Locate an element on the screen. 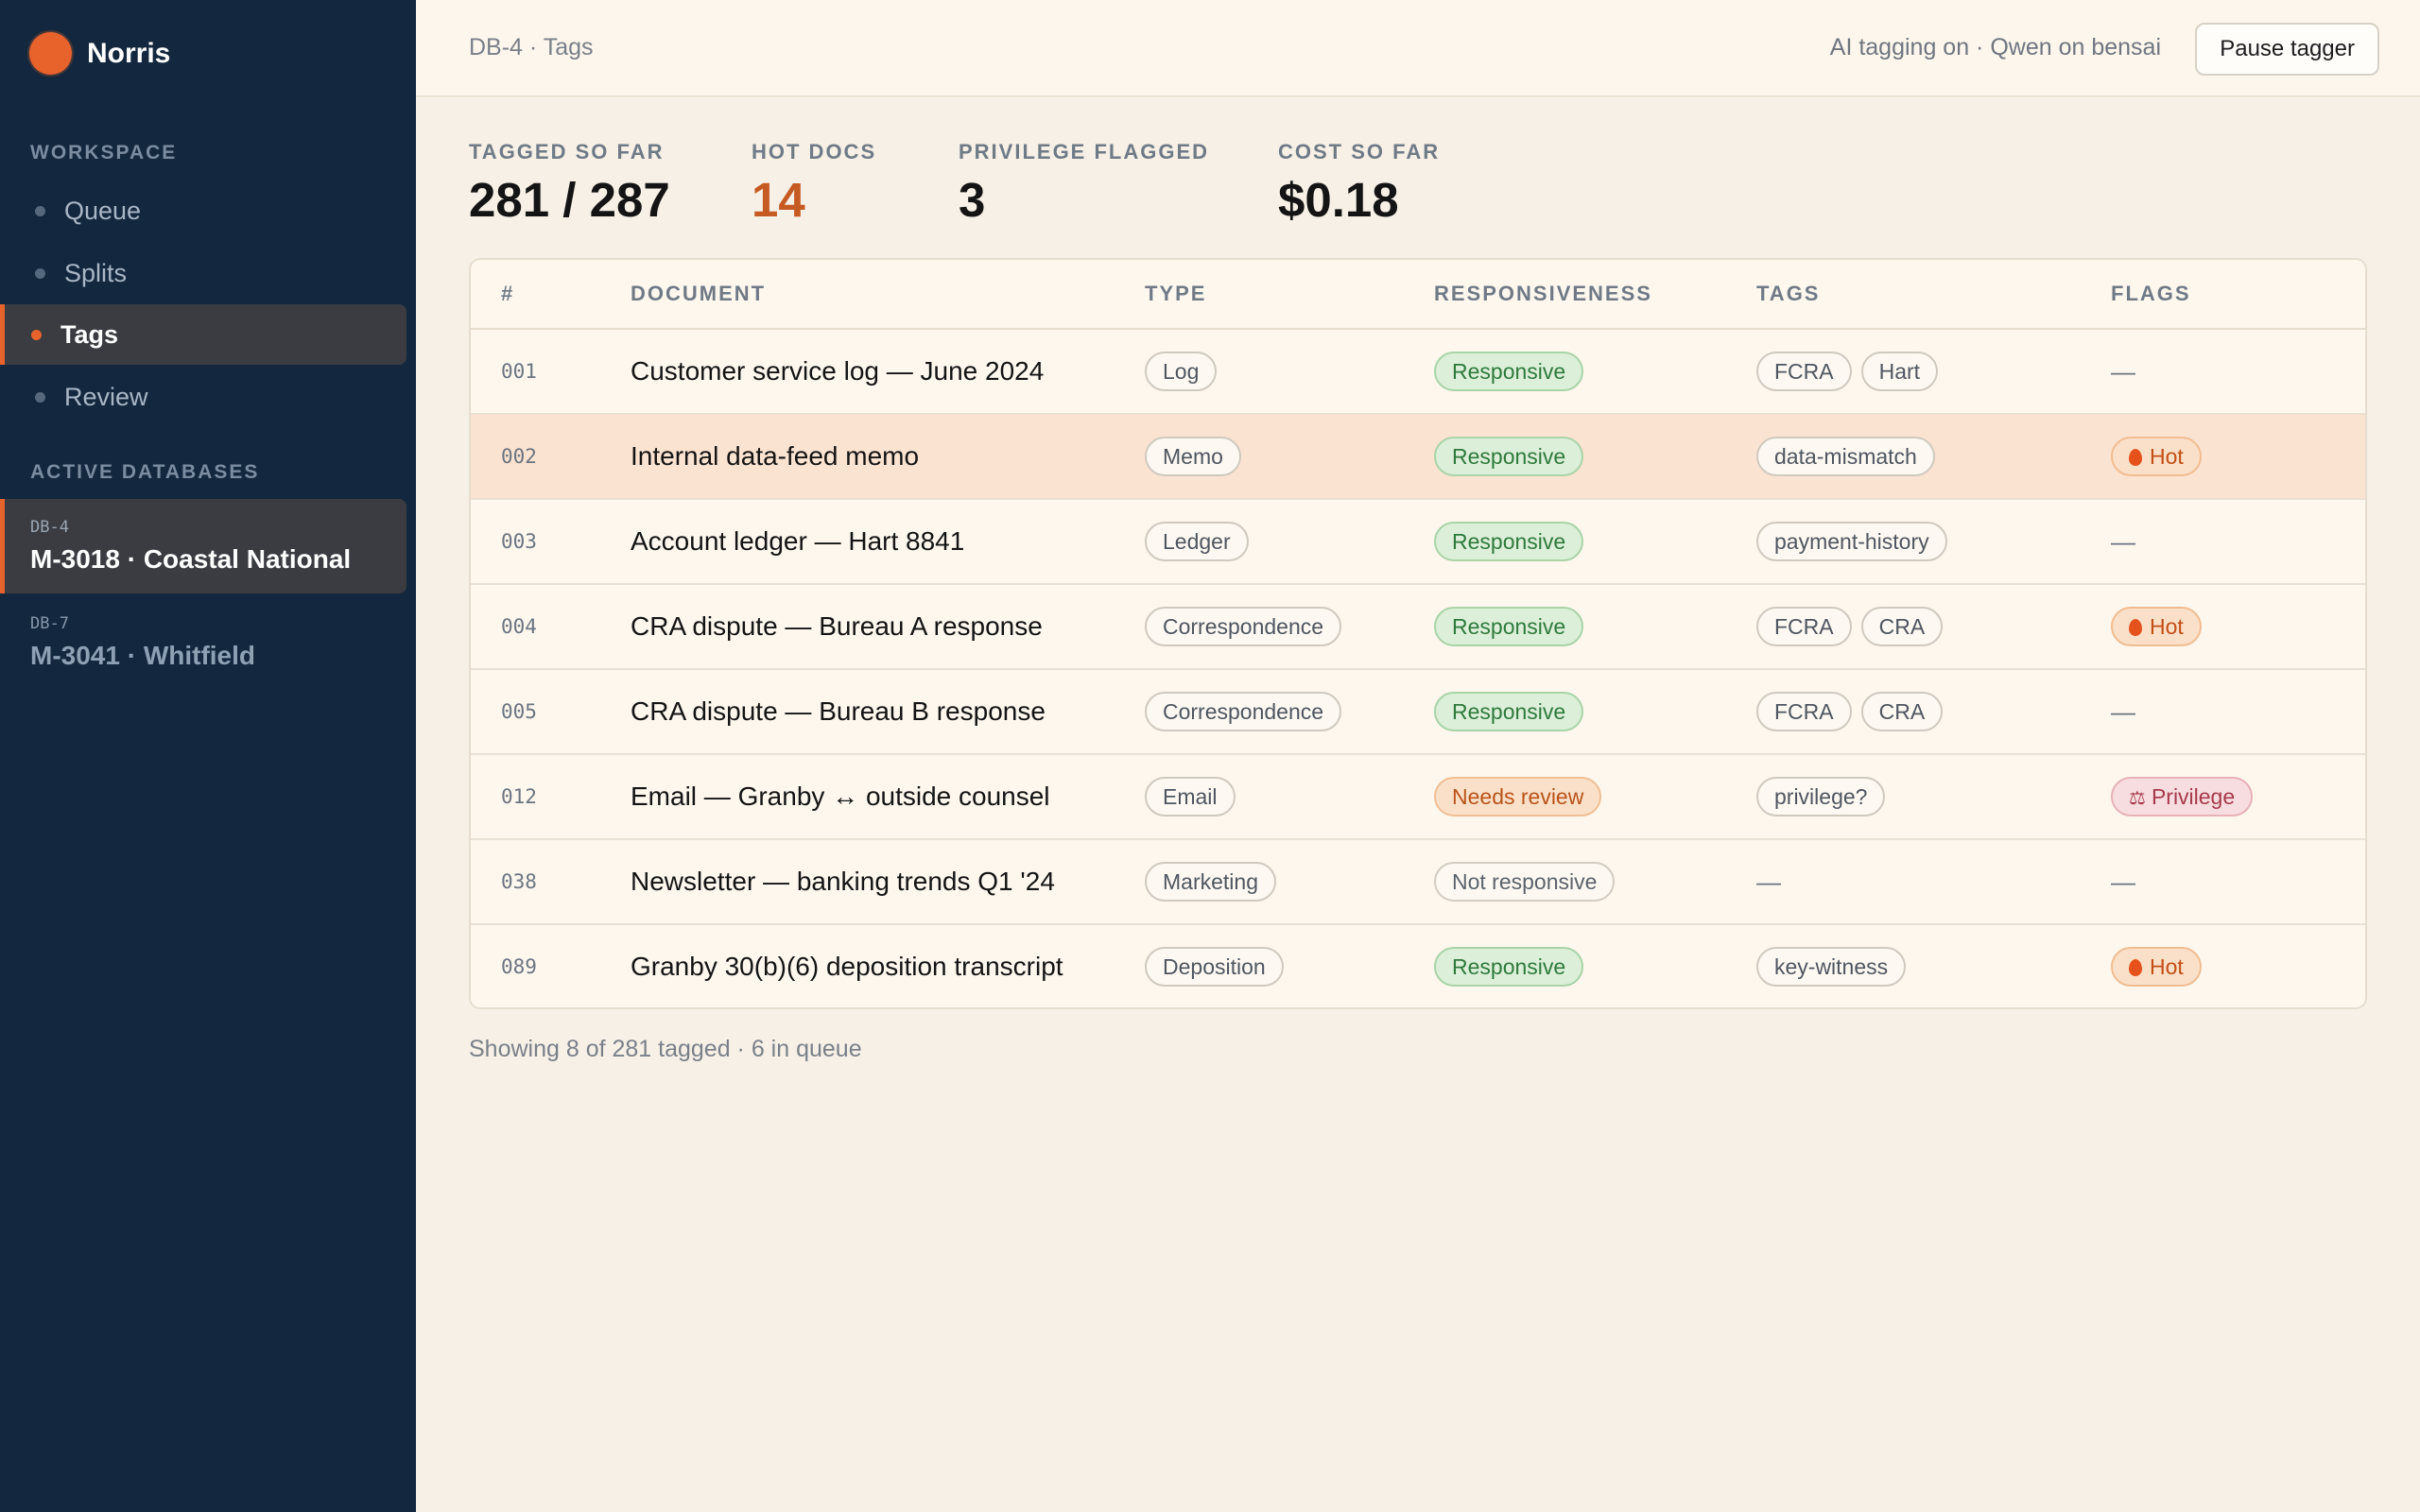 This screenshot has width=2420, height=1512. database-item-db7: DB-7 M-3041 · Whitfield is located at coordinates (203, 642).